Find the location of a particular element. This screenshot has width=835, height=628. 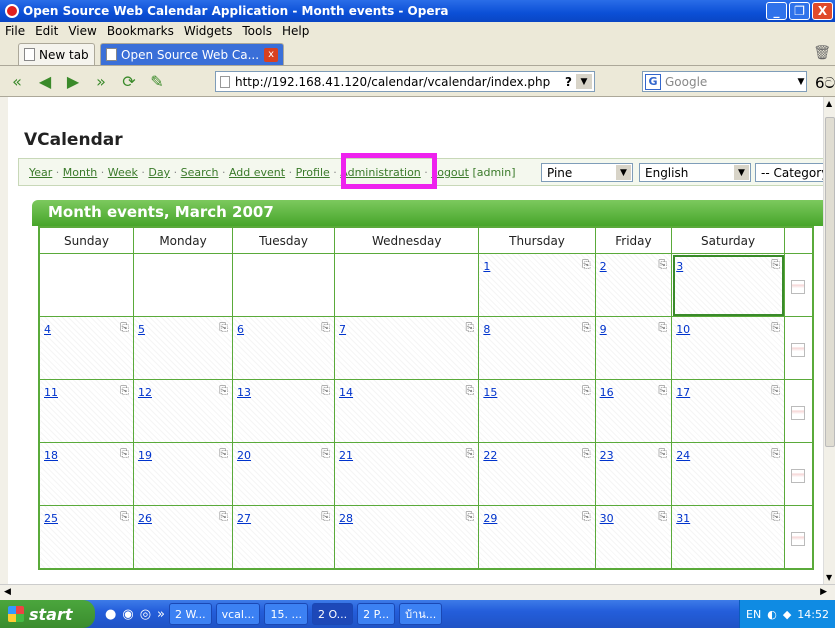

calendar-day-cell: 30 ⎘ is located at coordinates (633, 537).